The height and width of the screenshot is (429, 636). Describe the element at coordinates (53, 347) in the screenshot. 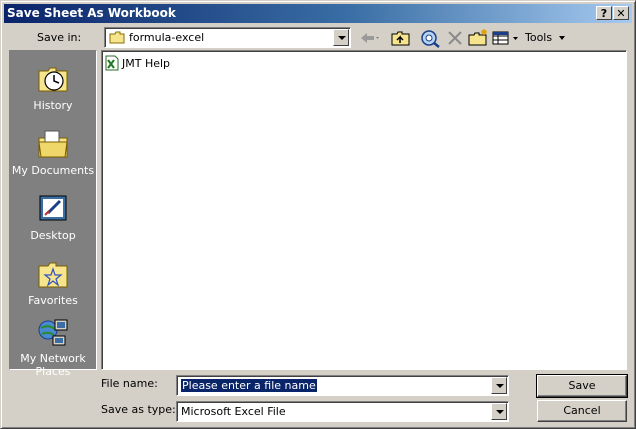

I see `place-network: My Network Places` at that location.